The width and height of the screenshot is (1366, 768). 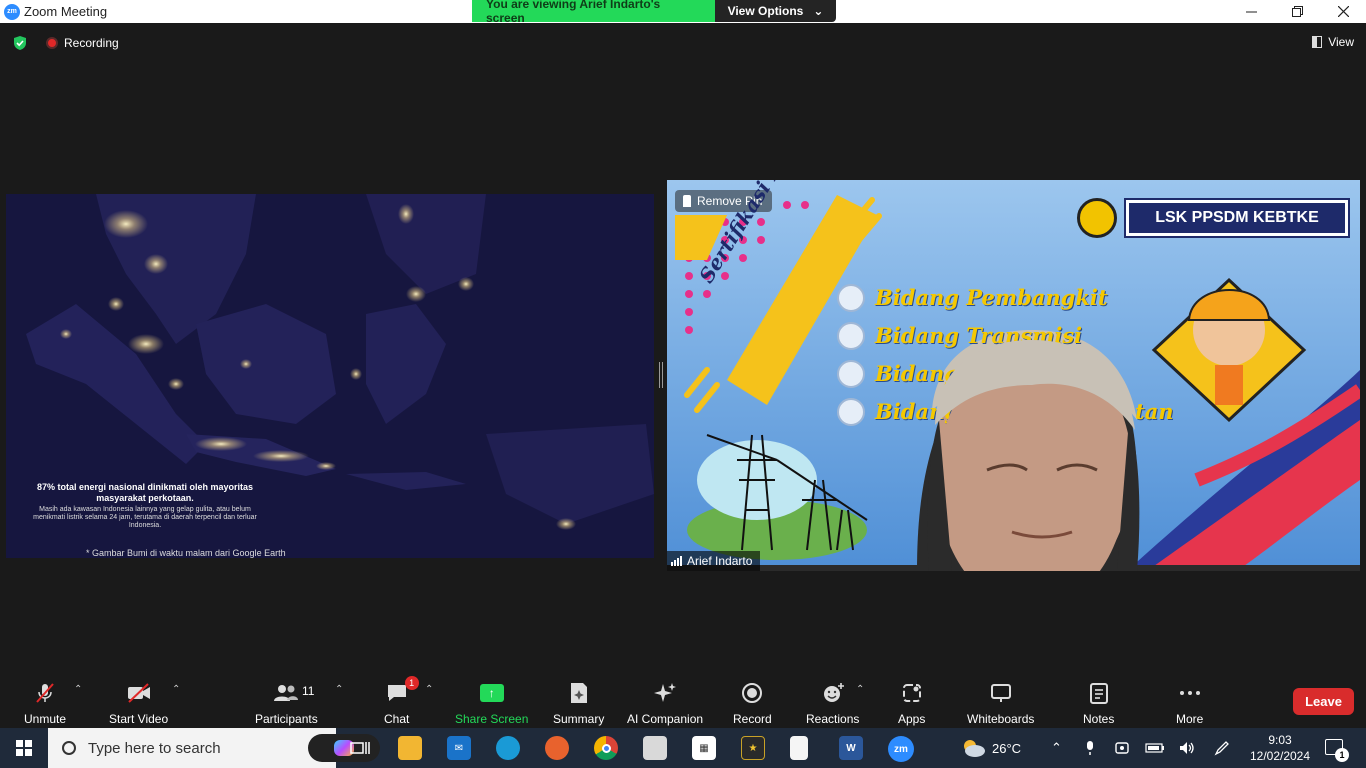 I want to click on minimize-icon, so click(x=1251, y=11).